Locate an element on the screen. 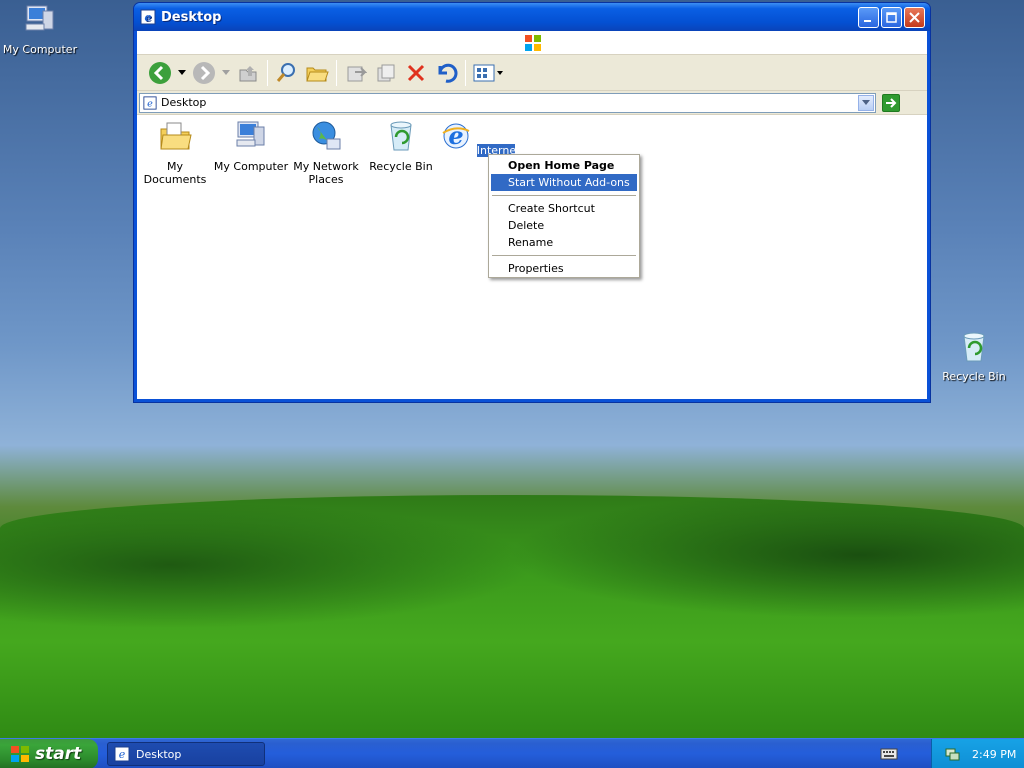 Image resolution: width=1024 pixels, height=768 pixels. network-places-icon is located at coordinates (326, 135).